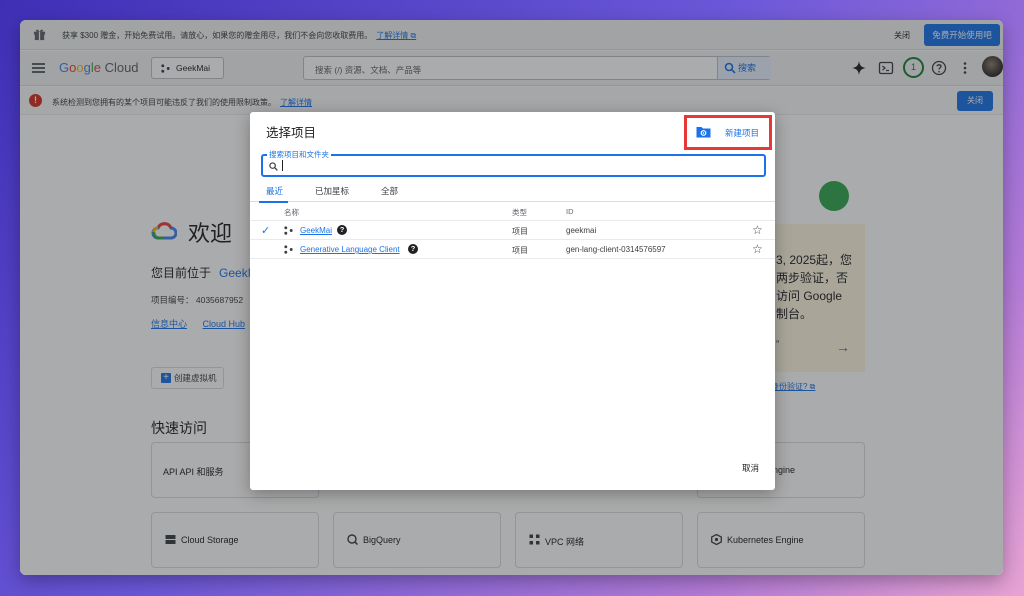  Describe the element at coordinates (350, 249) in the screenshot. I see `project-name-link: Generative Language Client` at that location.